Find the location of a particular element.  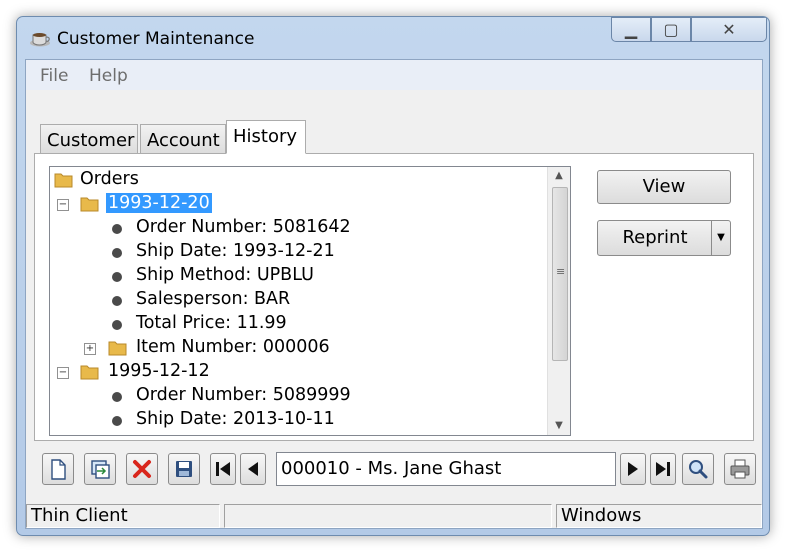

tree-node-order-1995-12-12: − 1995-12-12 is located at coordinates (295, 373).